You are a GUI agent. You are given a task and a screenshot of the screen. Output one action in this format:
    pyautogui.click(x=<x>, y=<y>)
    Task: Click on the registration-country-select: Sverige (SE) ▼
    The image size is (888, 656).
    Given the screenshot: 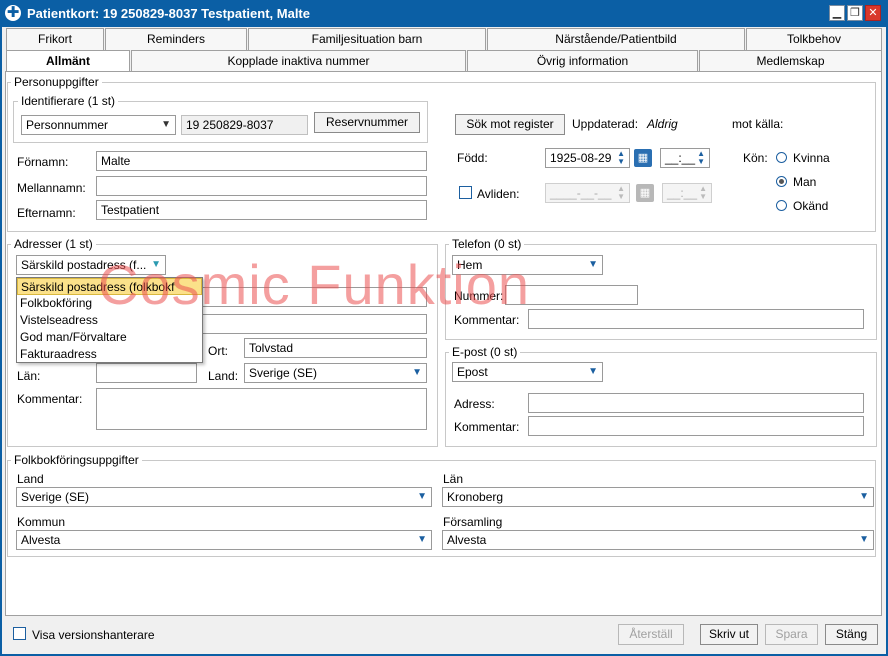 What is the action you would take?
    pyautogui.click(x=224, y=497)
    